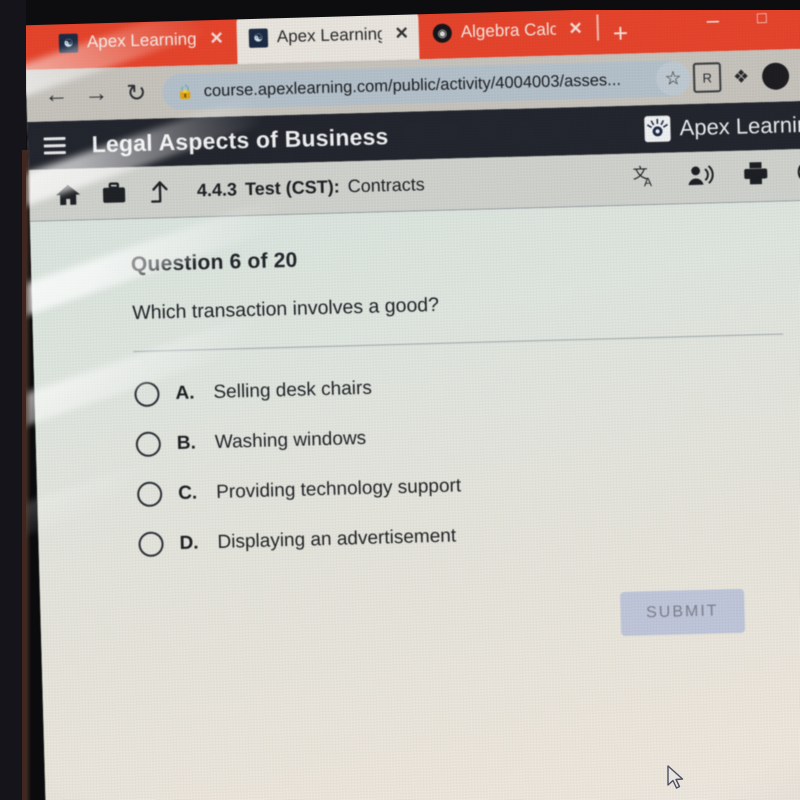 The width and height of the screenshot is (800, 800). Describe the element at coordinates (798, 174) in the screenshot. I see `help-icon: ?` at that location.